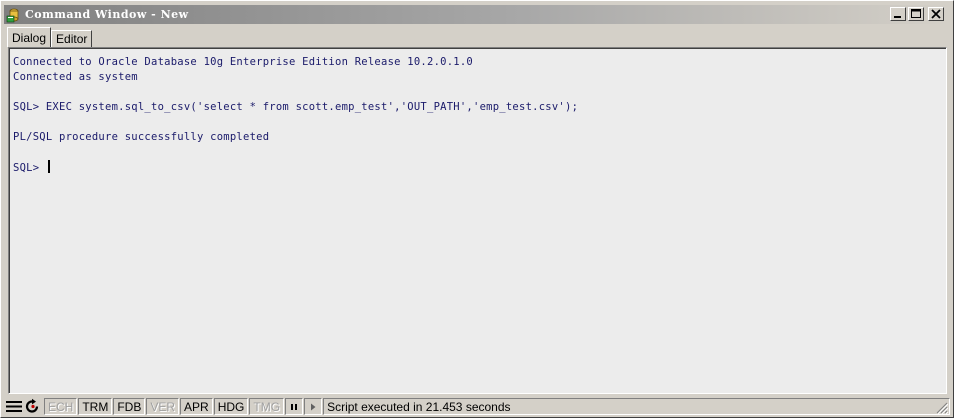 This screenshot has height=418, width=954. I want to click on minimize-button, so click(898, 14).